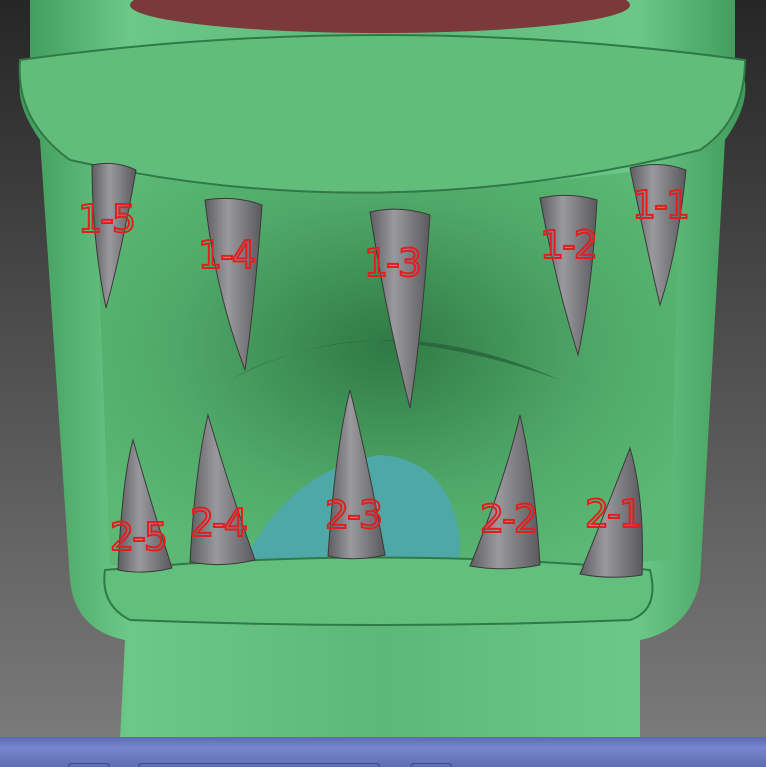 The width and height of the screenshot is (766, 767). I want to click on label-2-4: 2-4, so click(218, 523).